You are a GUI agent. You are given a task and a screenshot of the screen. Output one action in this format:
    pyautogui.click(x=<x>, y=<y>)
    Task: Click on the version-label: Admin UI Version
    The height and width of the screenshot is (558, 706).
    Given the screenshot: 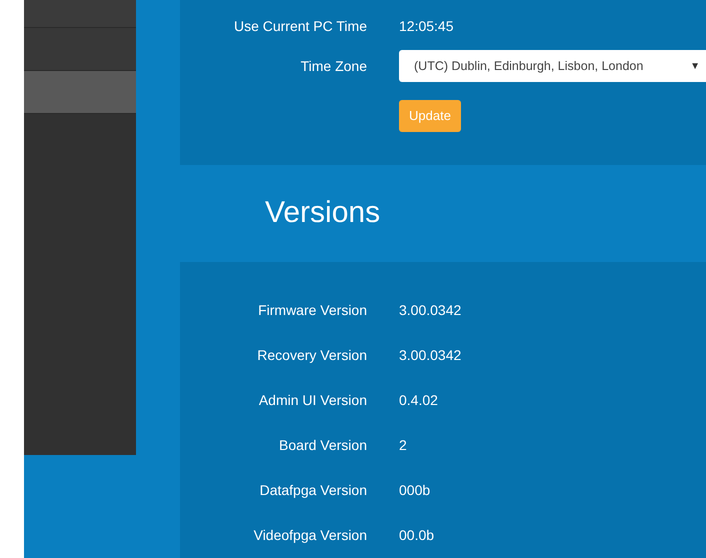 What is the action you would take?
    pyautogui.click(x=312, y=400)
    